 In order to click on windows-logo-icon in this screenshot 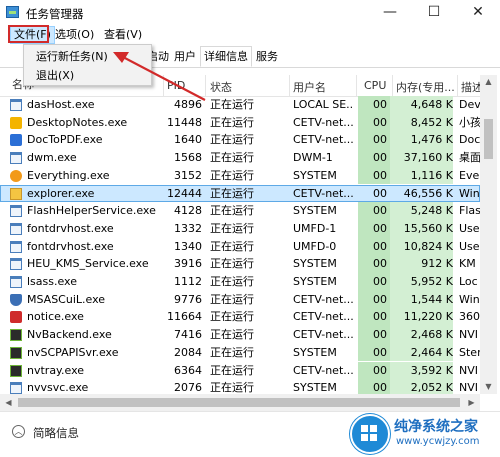, I will do `click(370, 434)`.